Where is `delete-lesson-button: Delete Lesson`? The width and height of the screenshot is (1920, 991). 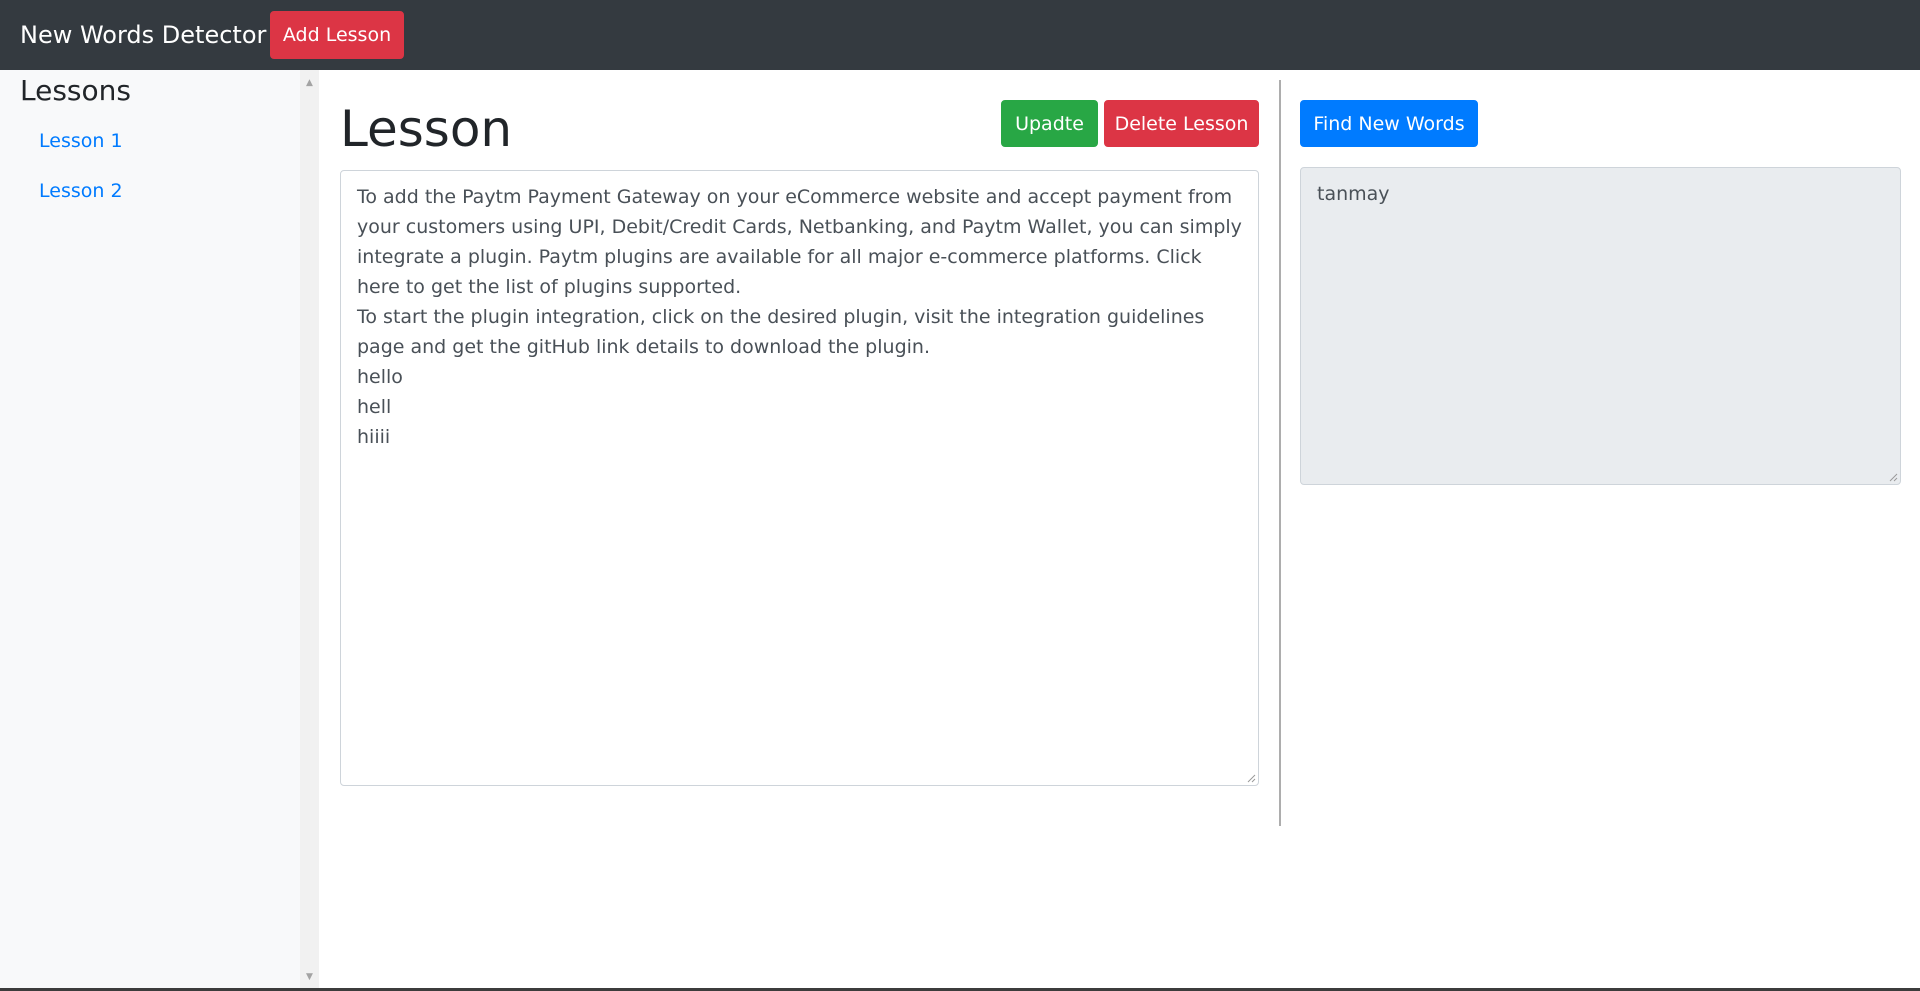
delete-lesson-button: Delete Lesson is located at coordinates (1181, 123).